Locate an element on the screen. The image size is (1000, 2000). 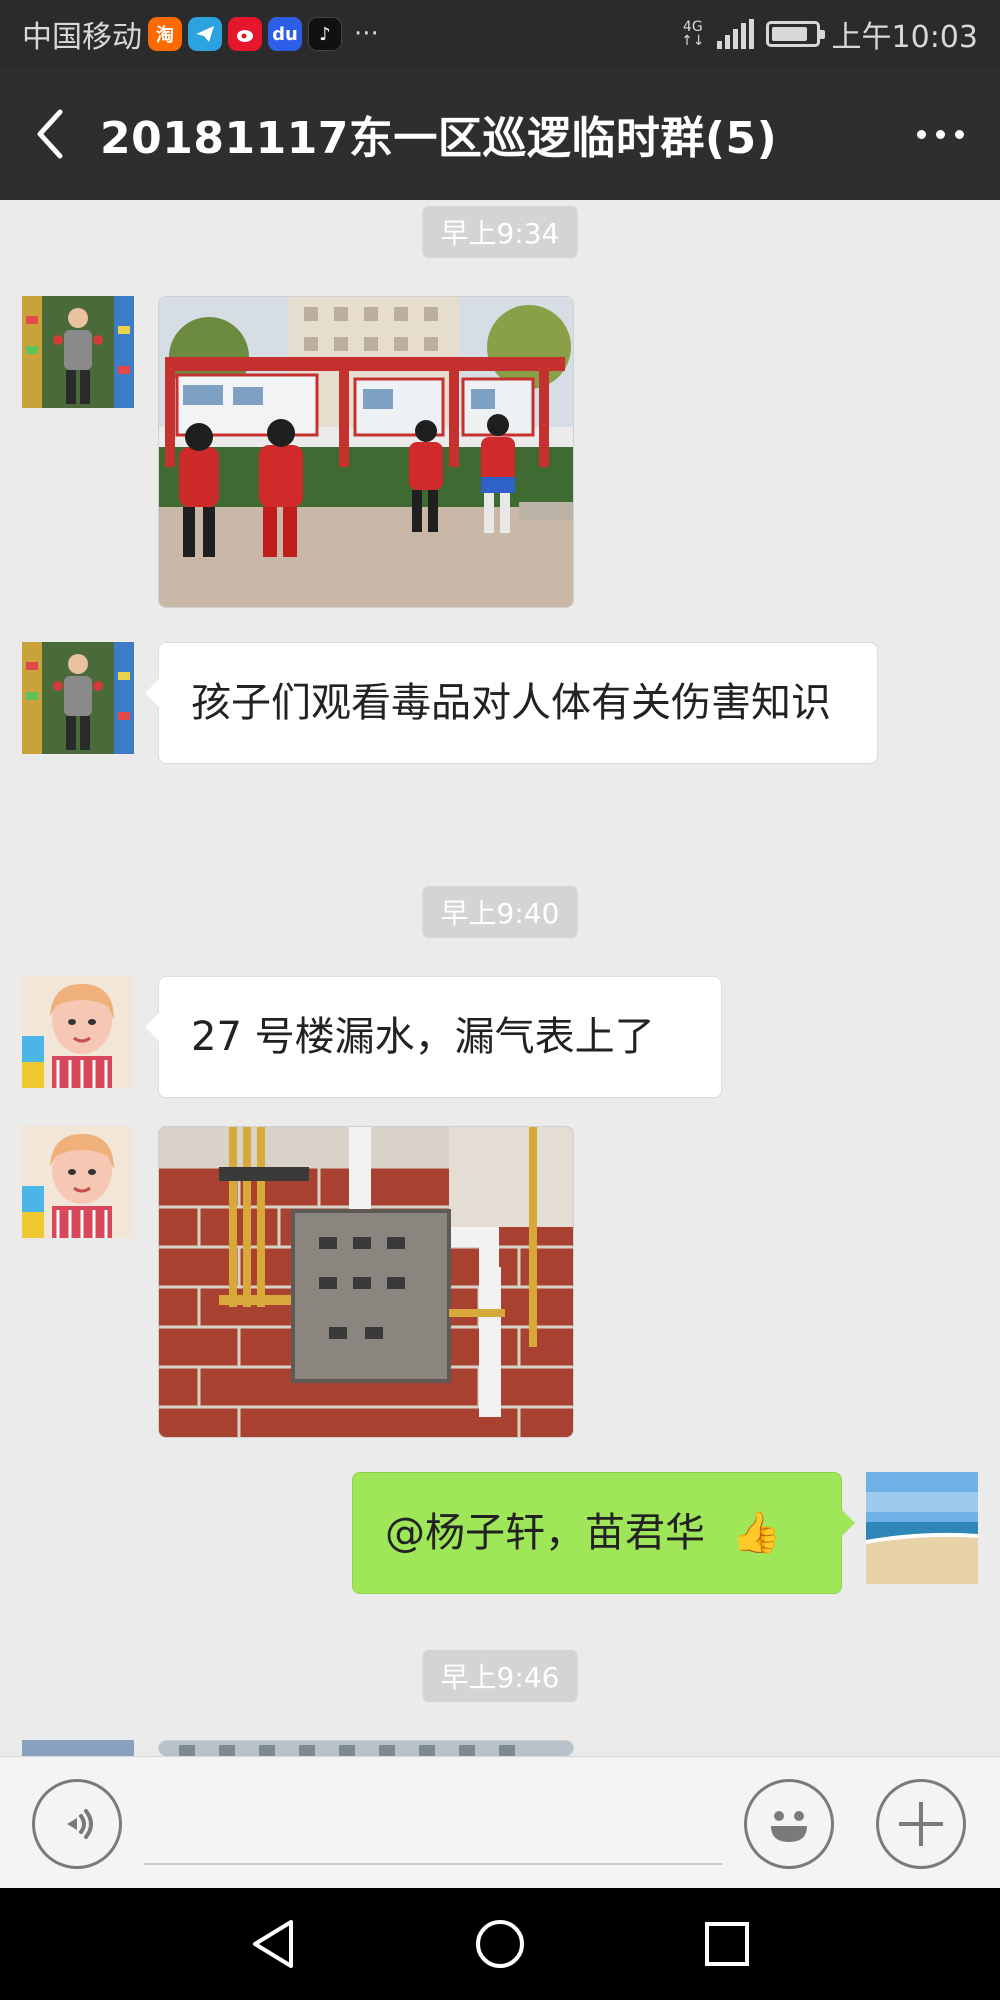
status-left: 中国移动 淘 du ♪ ··· is located at coordinates (200, 34).